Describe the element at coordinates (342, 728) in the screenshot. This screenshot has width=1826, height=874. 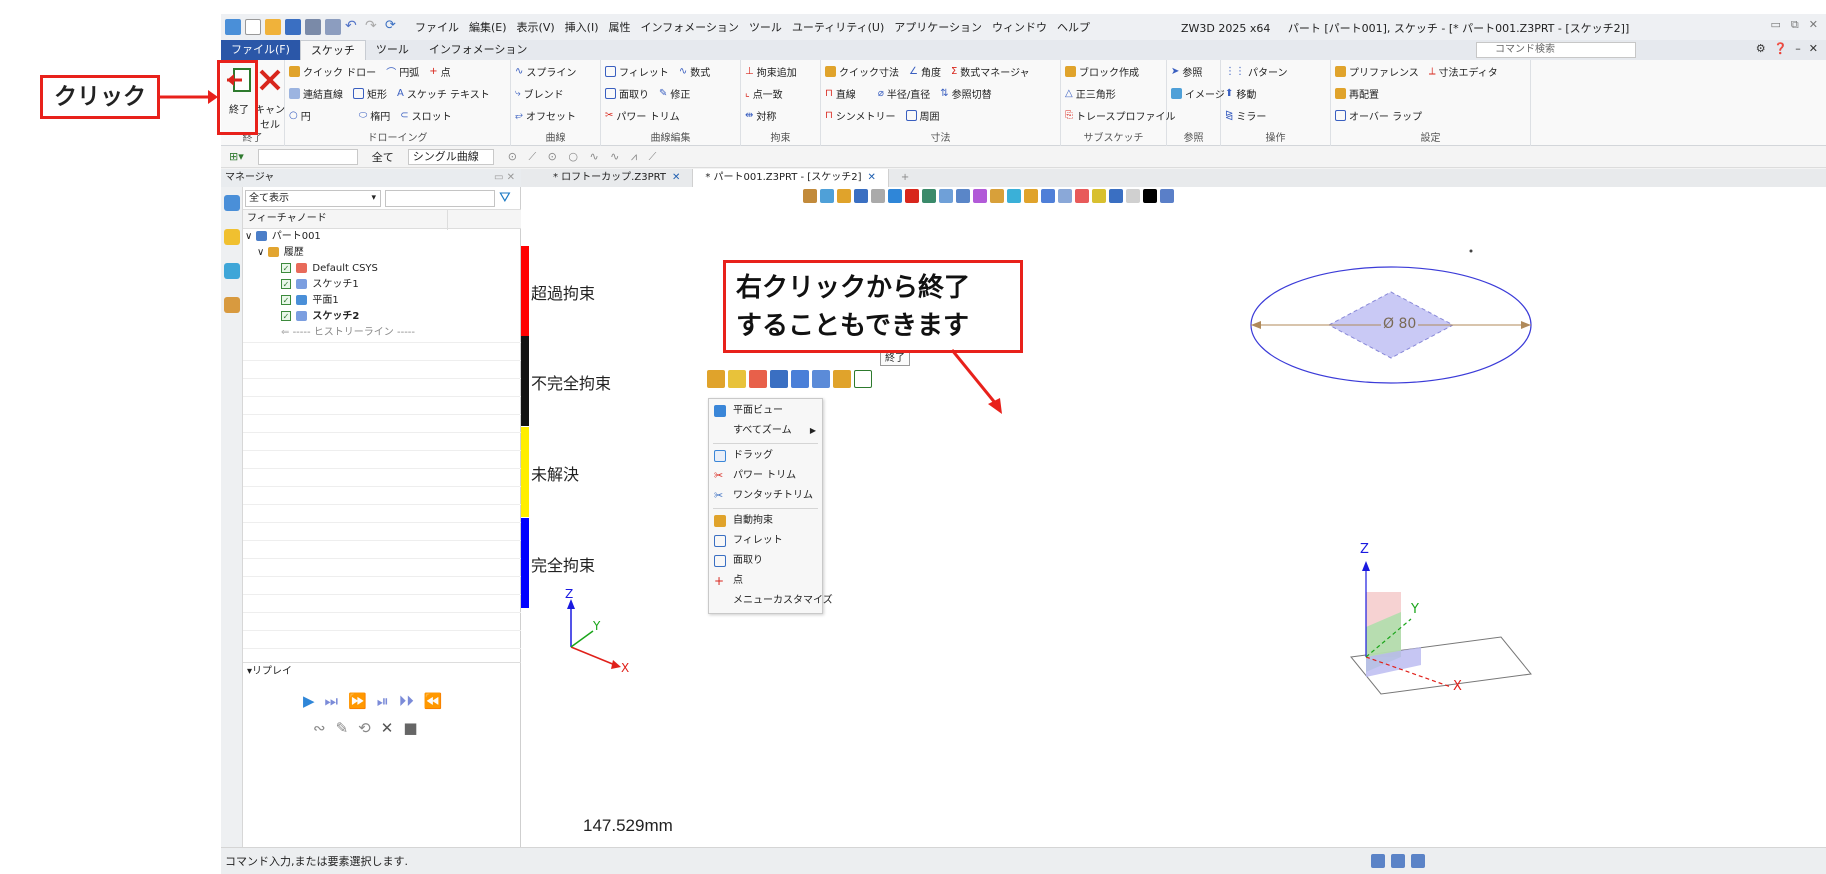
I see `pencil-icon: ✎` at that location.